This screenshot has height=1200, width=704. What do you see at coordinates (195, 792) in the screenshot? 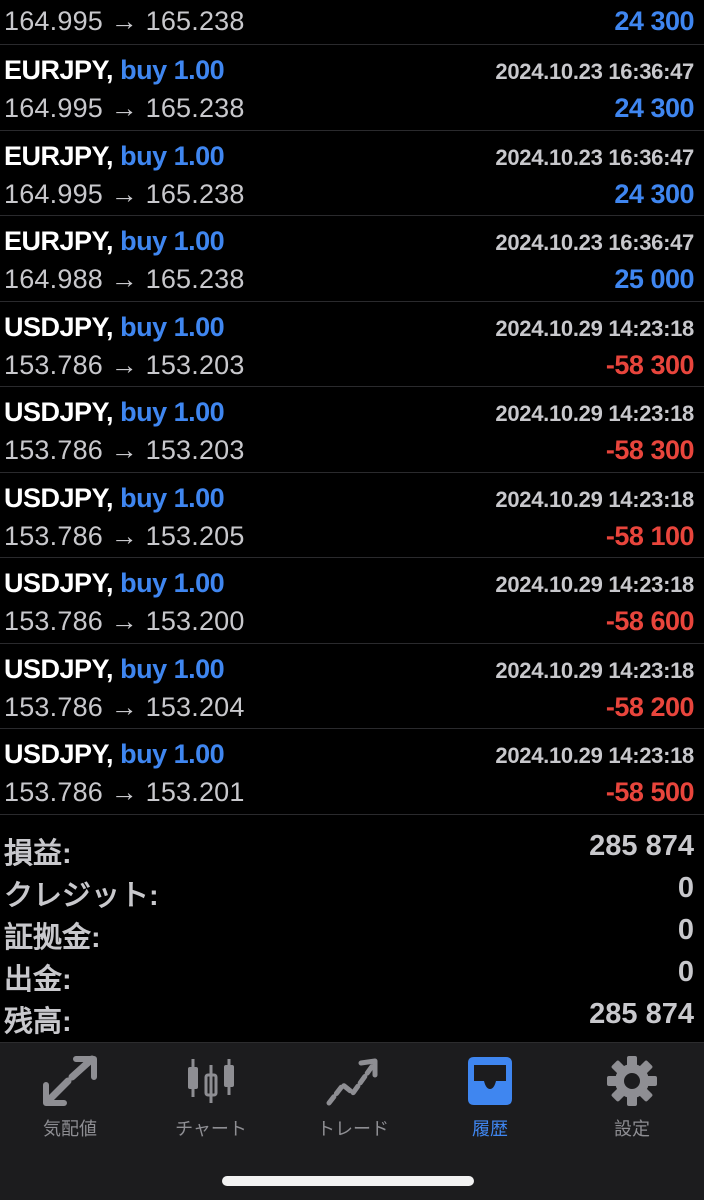
I see `close-price: 153.201` at bounding box center [195, 792].